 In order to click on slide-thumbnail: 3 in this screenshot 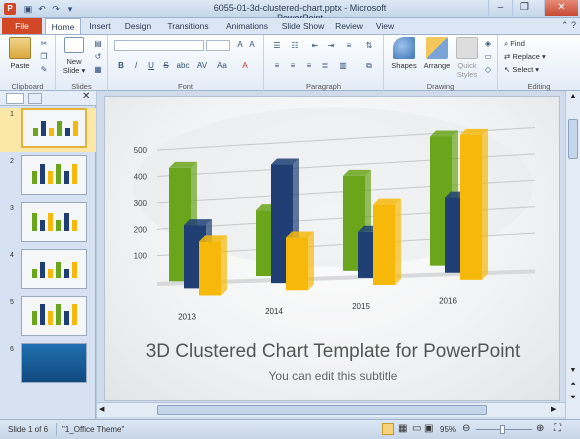, I will do `click(48, 224)`.